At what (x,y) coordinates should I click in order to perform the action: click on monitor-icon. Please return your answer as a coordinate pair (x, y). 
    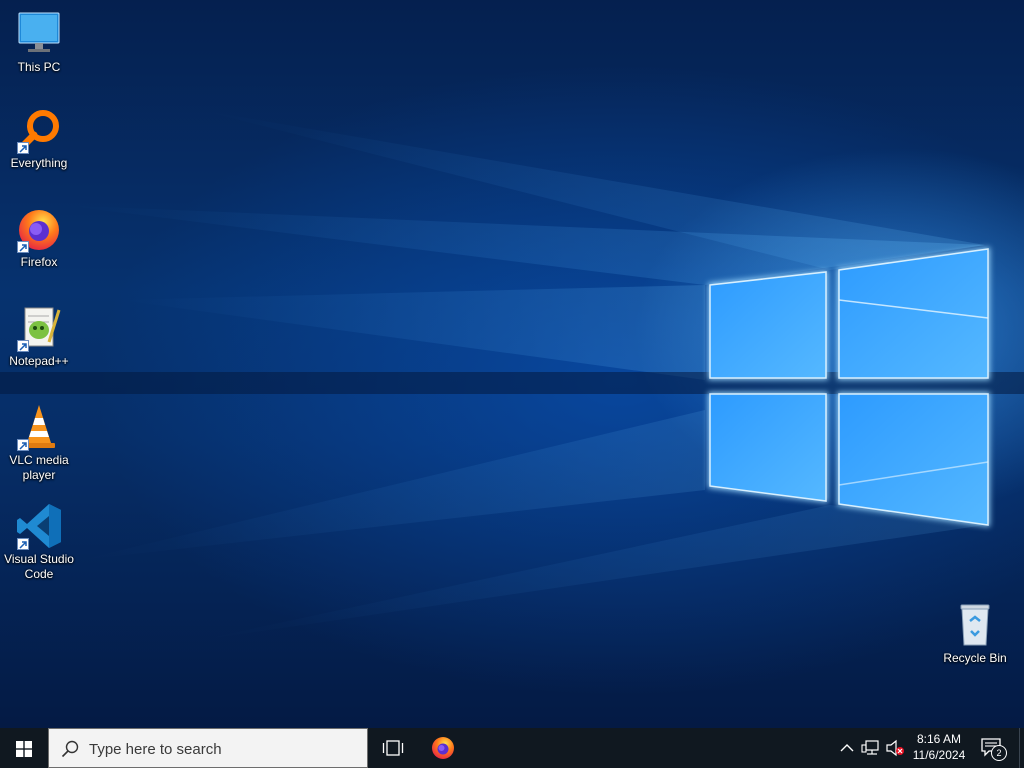
    Looking at the image, I should click on (39, 34).